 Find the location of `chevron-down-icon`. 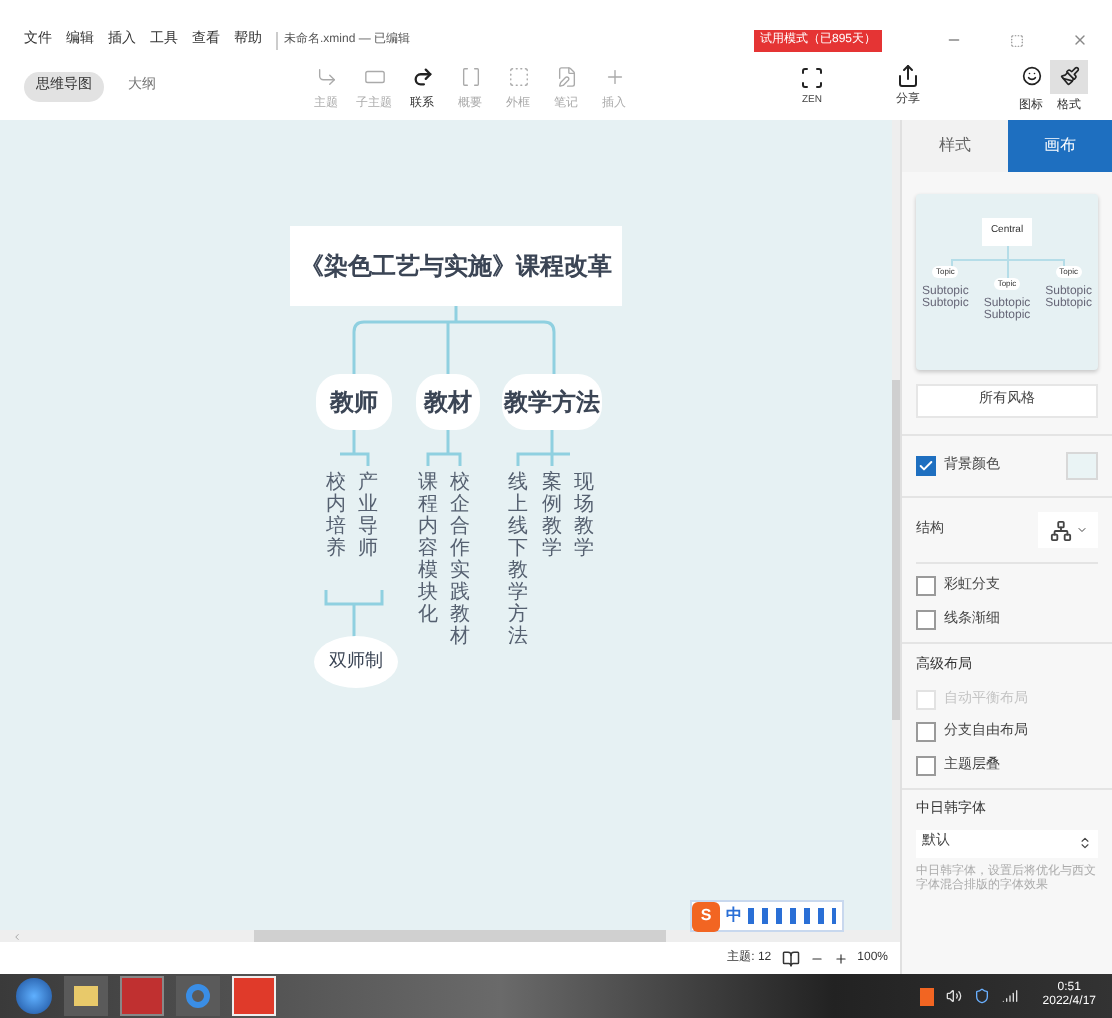

chevron-down-icon is located at coordinates (1081, 530).